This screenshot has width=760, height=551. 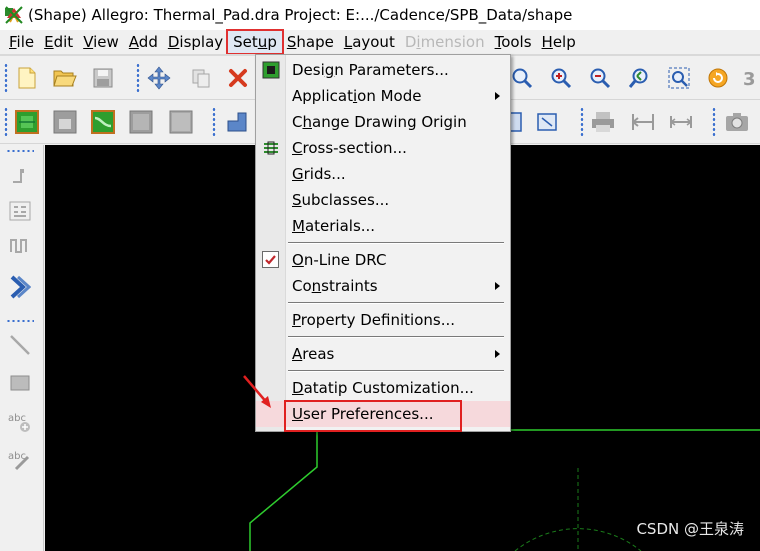 I want to click on rectangle-icon, so click(x=20, y=383).